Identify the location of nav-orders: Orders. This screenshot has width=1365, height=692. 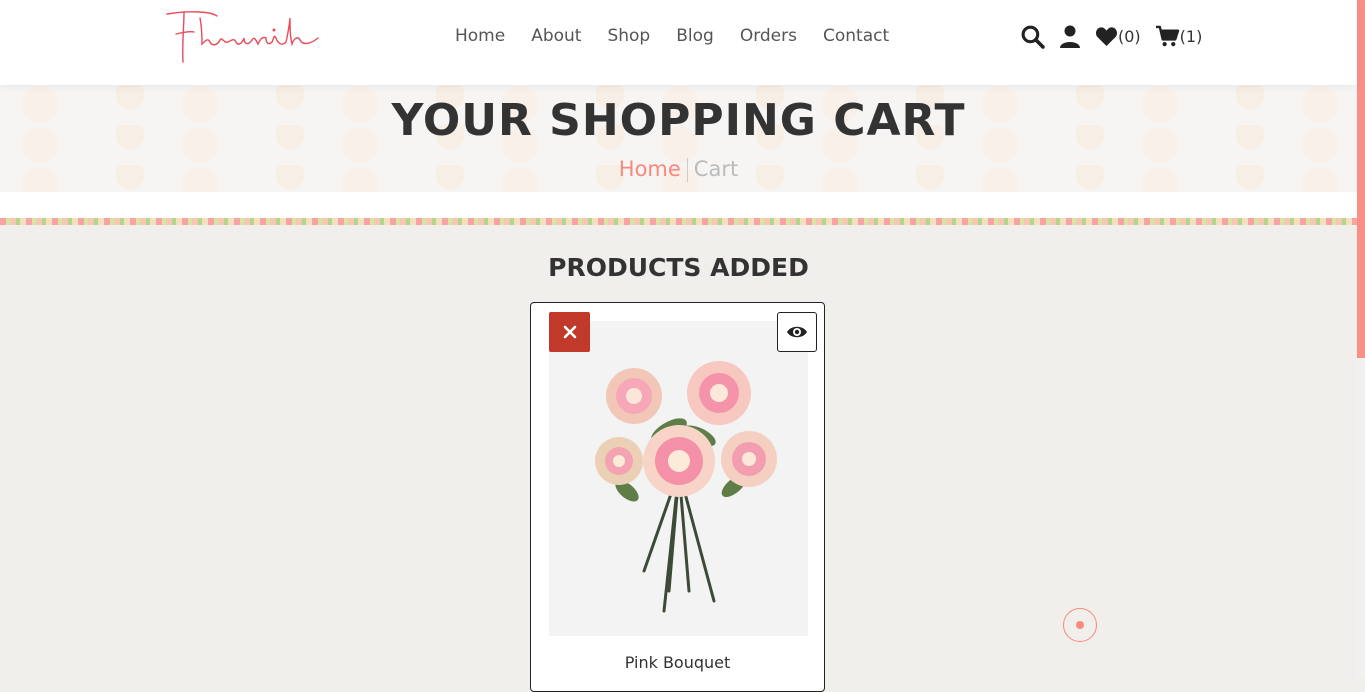
(768, 36).